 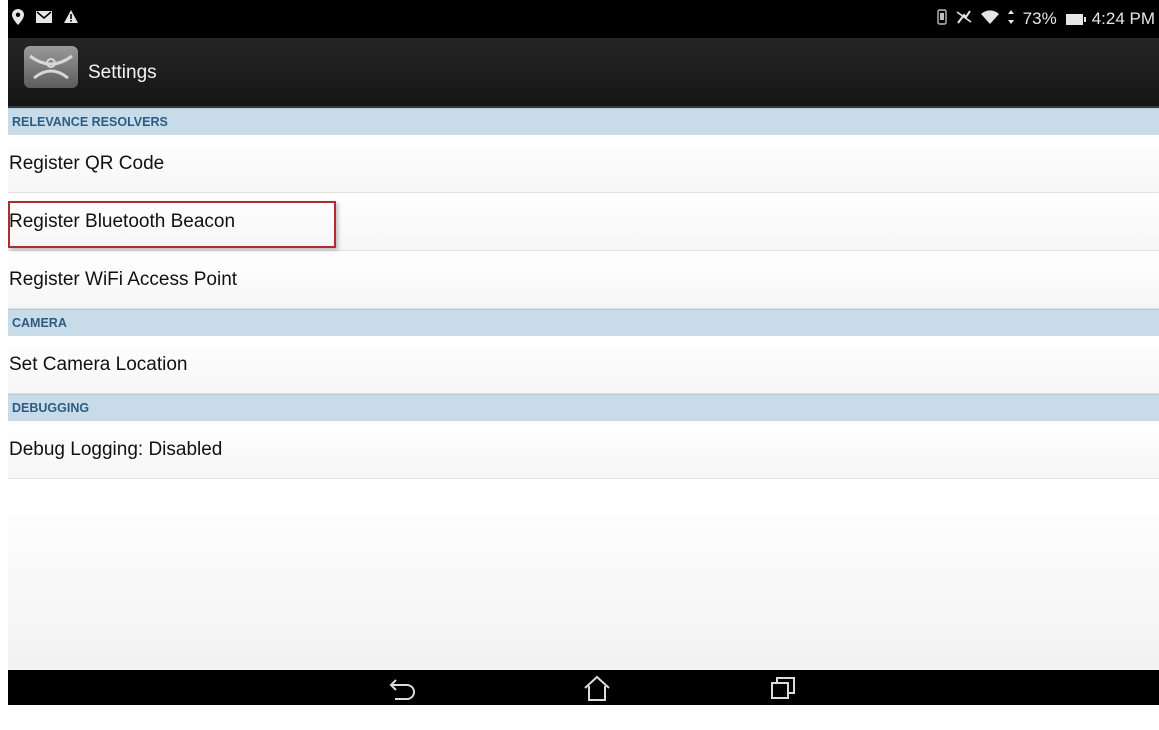 I want to click on location-pin-icon, so click(x=18, y=19).